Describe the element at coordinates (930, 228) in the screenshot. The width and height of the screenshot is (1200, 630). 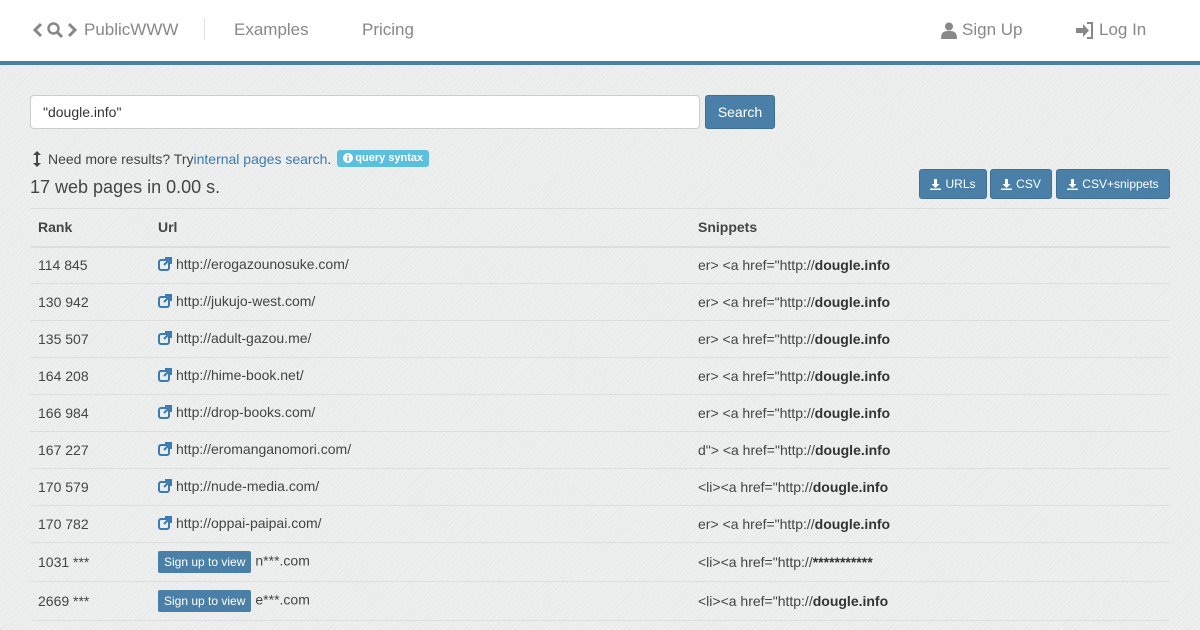
I see `snippets-column-header: Snippets` at that location.